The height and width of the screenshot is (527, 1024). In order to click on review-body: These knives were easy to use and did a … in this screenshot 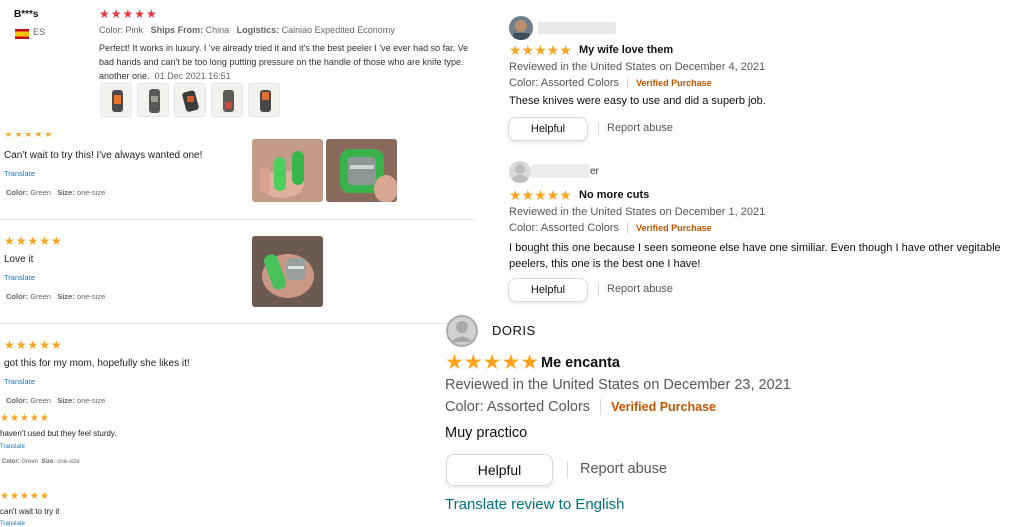, I will do `click(637, 101)`.